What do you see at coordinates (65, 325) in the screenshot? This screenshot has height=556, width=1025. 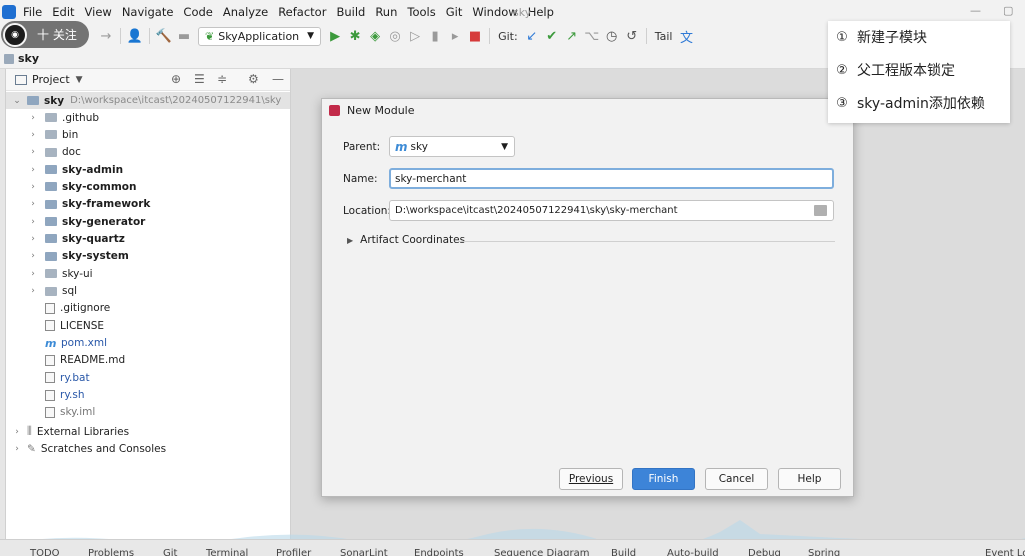 I see `tree-item: LICENSE` at bounding box center [65, 325].